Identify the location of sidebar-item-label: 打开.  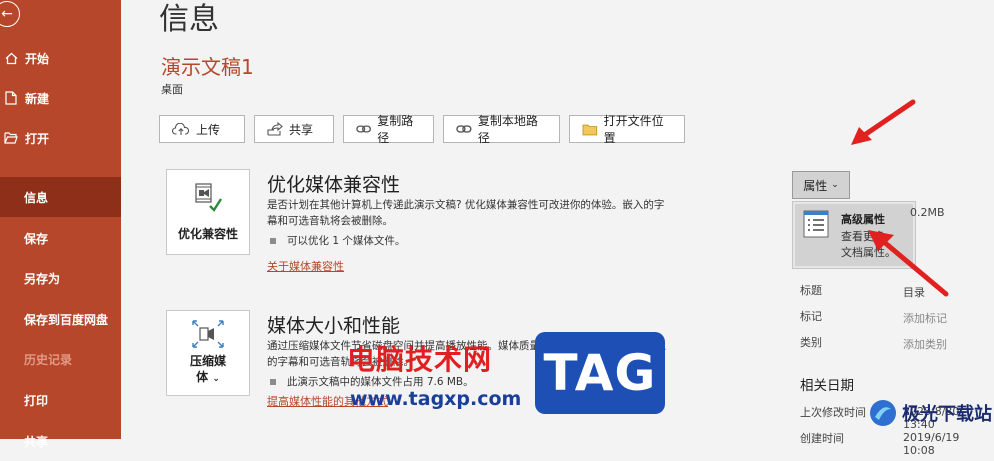
(37, 138).